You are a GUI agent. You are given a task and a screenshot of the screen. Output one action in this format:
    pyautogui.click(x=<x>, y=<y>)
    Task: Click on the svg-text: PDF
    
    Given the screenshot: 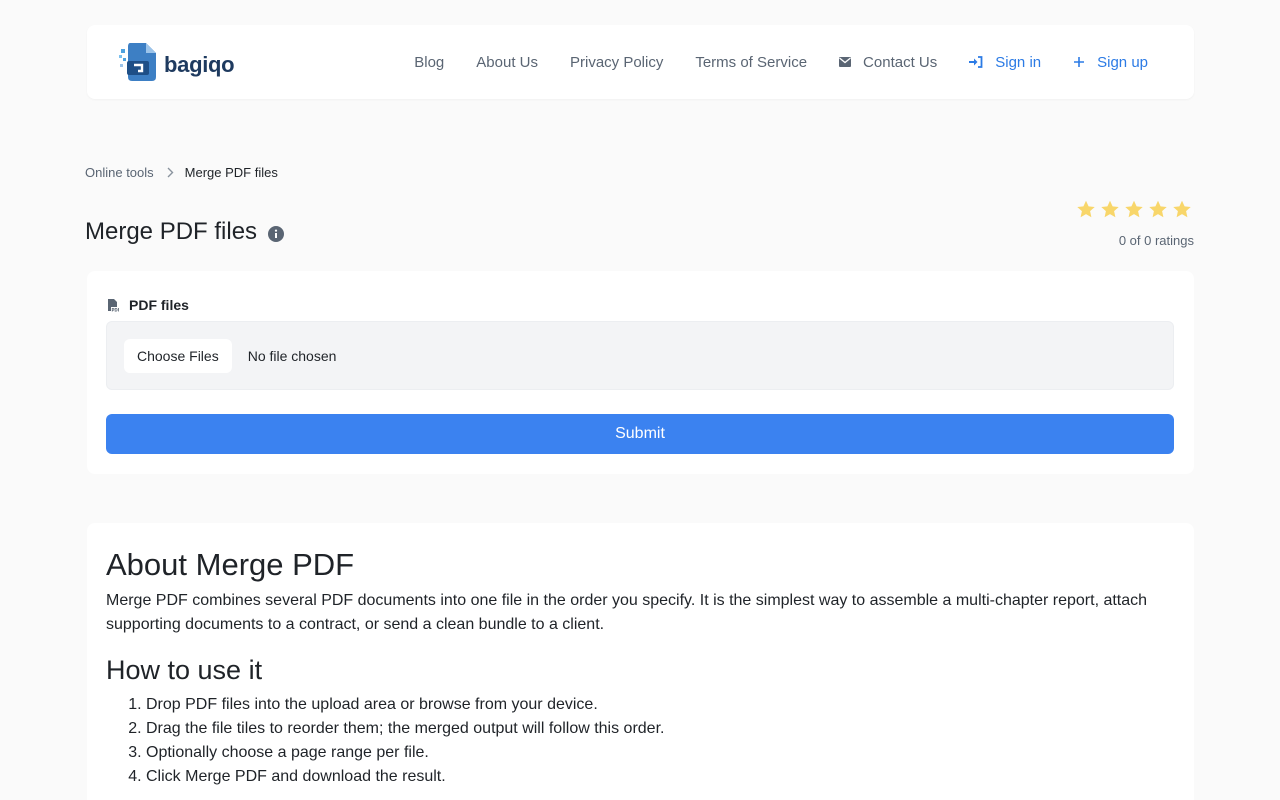 What is the action you would take?
    pyautogui.click(x=116, y=309)
    